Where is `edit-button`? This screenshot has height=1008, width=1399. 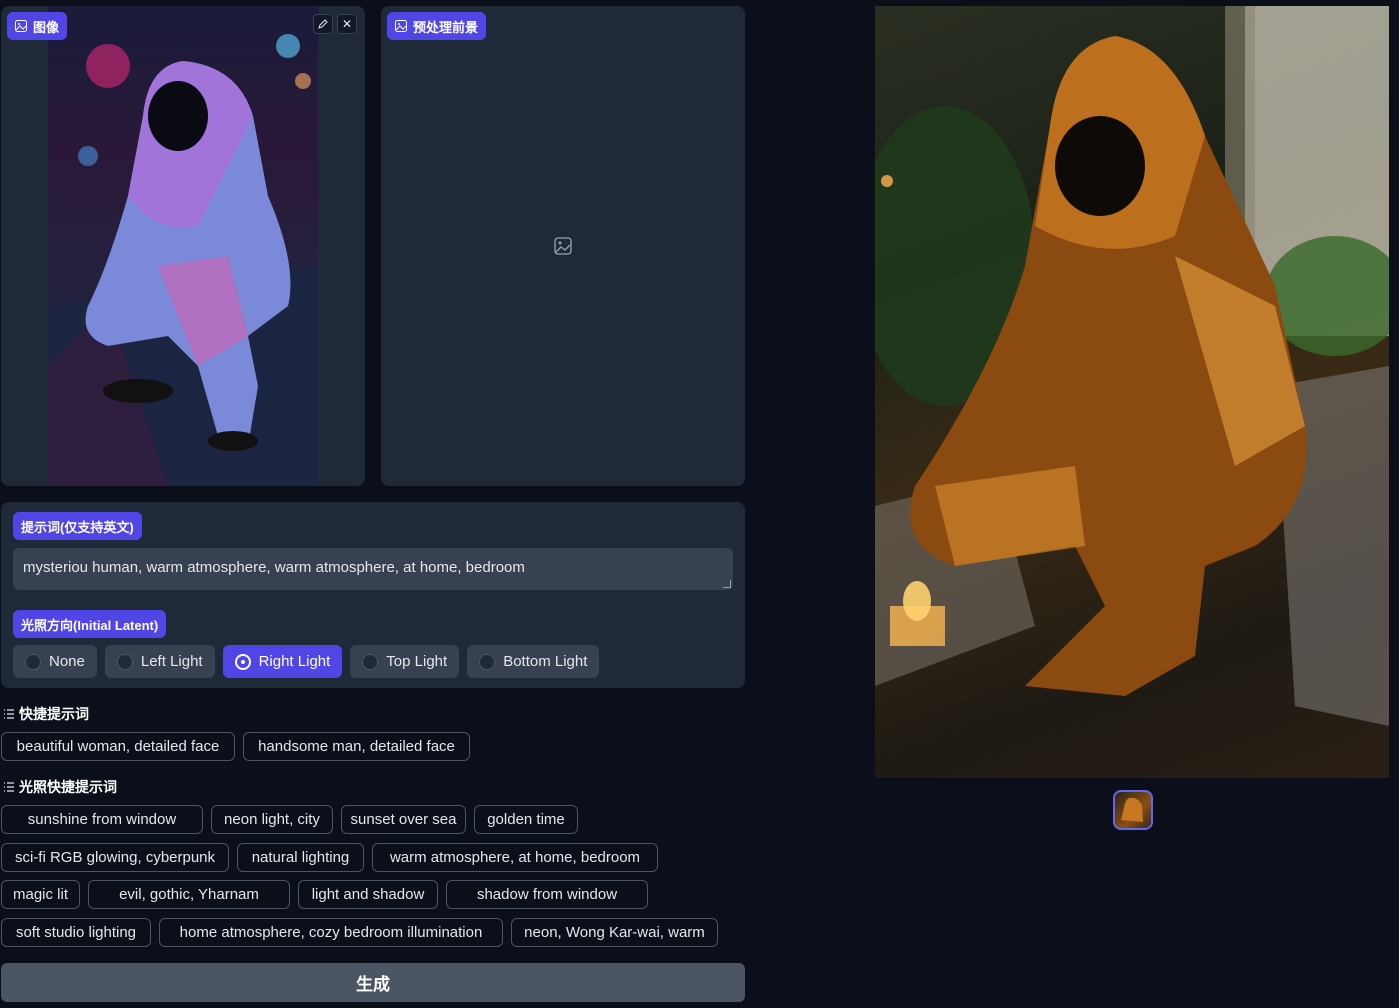 edit-button is located at coordinates (323, 24).